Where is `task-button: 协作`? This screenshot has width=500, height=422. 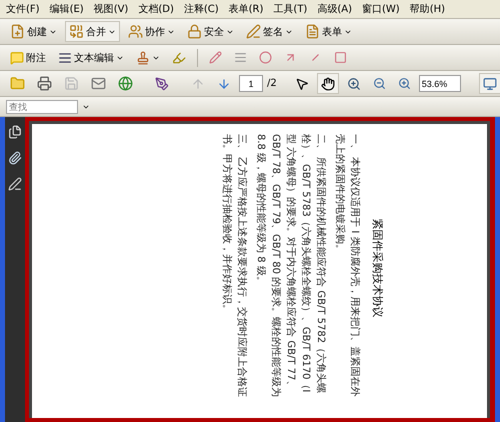 task-button: 协作 is located at coordinates (151, 31).